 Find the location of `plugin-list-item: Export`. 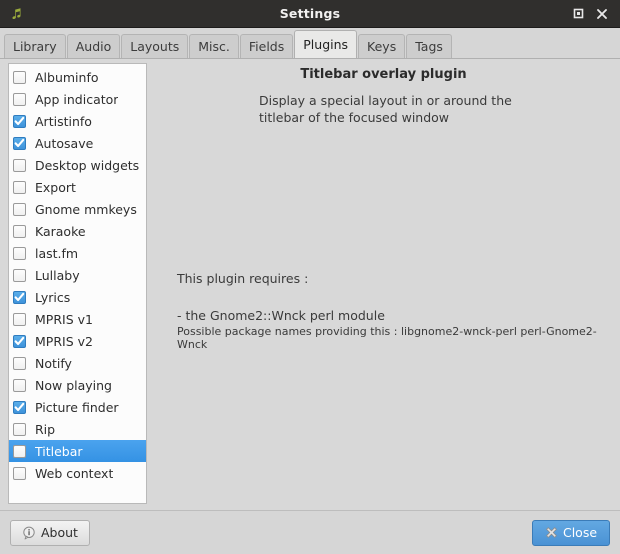

plugin-list-item: Export is located at coordinates (77, 187).